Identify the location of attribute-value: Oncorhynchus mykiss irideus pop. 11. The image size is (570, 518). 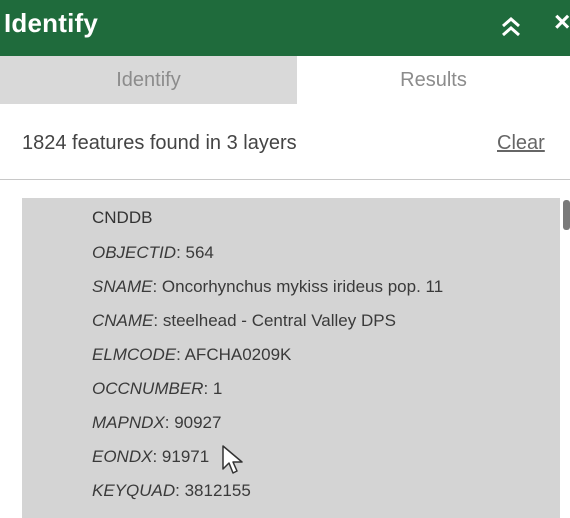
(302, 286).